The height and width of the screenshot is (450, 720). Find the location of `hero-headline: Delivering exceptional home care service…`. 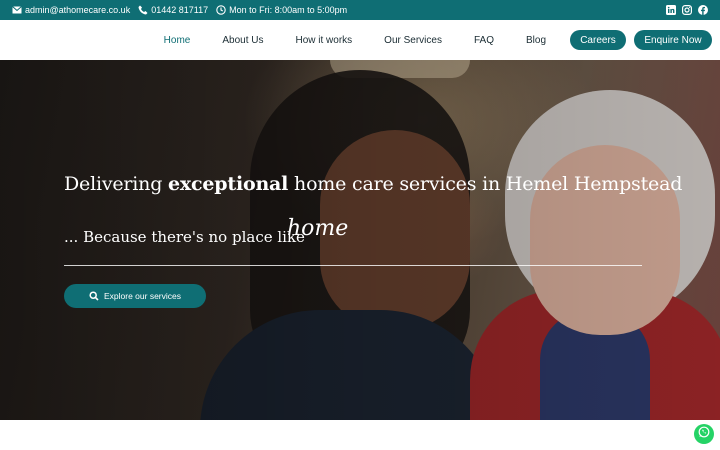

hero-headline: Delivering exceptional home care service… is located at coordinates (373, 184).